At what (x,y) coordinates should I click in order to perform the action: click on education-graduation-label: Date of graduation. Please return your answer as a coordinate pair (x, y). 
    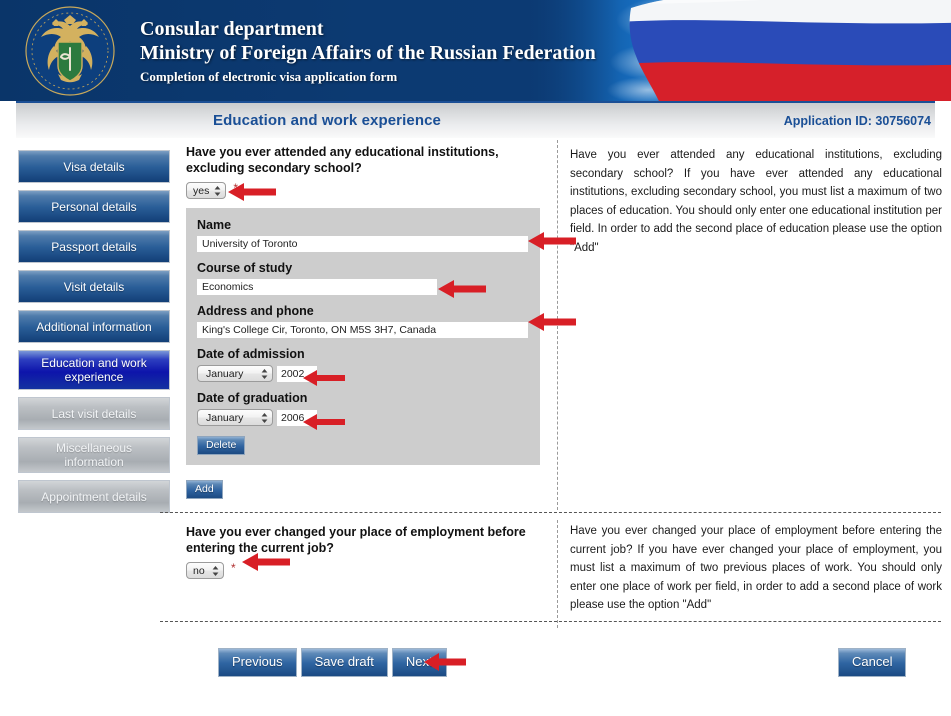
    Looking at the image, I should click on (252, 398).